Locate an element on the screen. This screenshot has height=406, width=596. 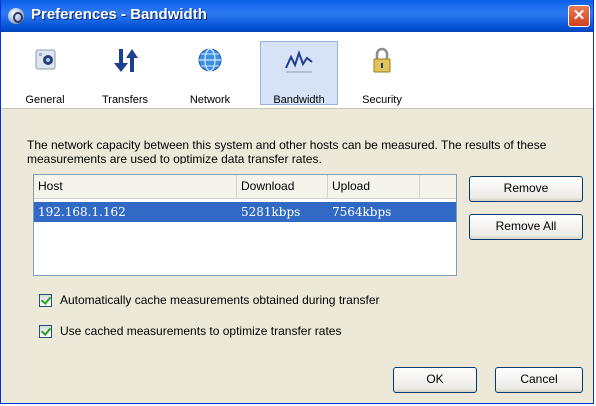
title-bar: Preferences - Bandwidth ✕ is located at coordinates (297, 16).